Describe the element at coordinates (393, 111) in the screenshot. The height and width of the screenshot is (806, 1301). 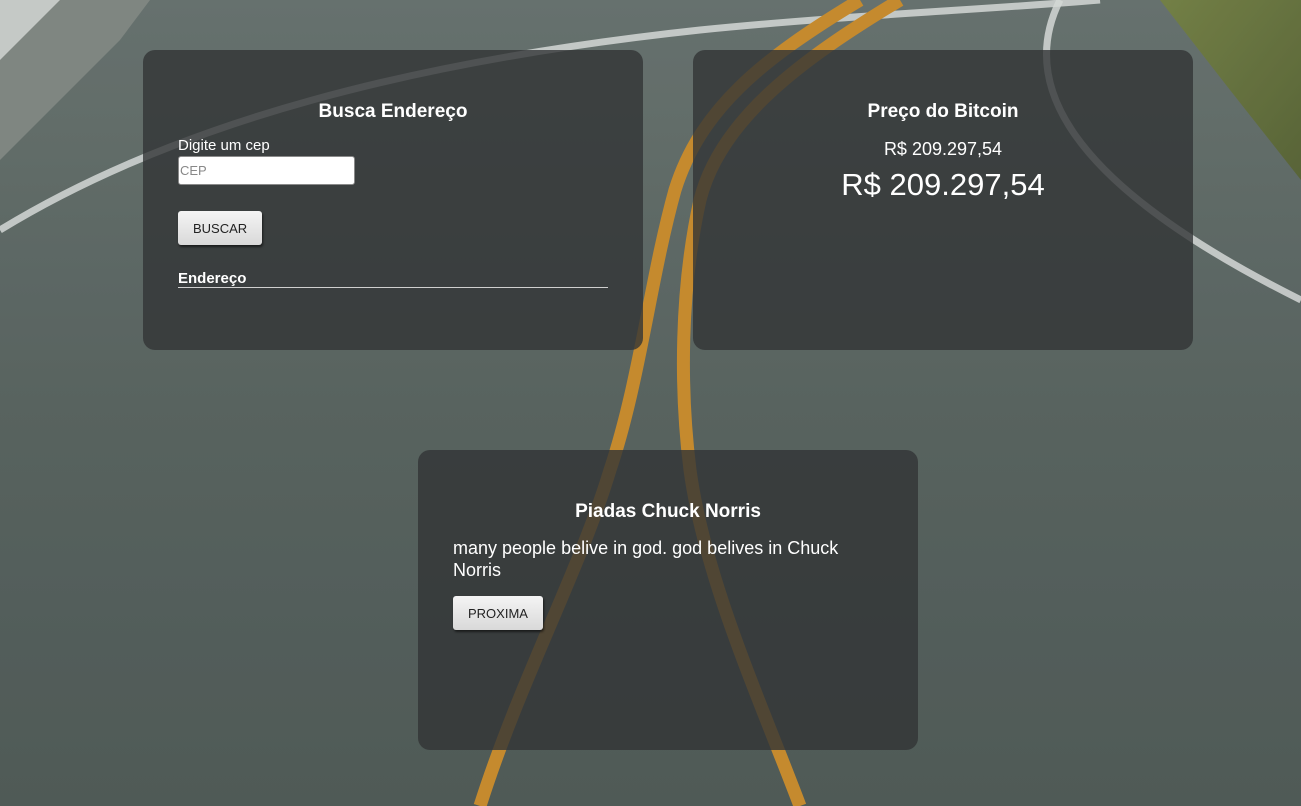
I see `address-card-title: Busca Endereço` at that location.